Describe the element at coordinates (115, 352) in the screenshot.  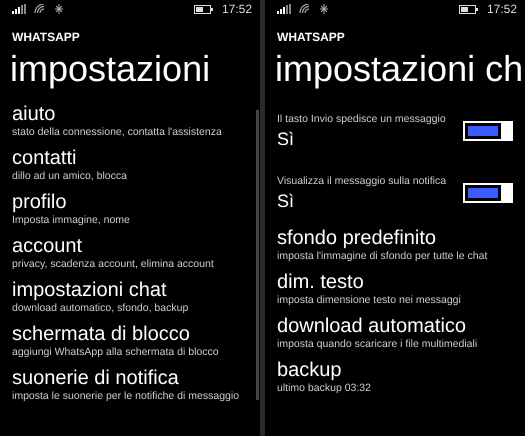
I see `setting-description: aggiungi WhatsApp alla schermata di blocco` at that location.